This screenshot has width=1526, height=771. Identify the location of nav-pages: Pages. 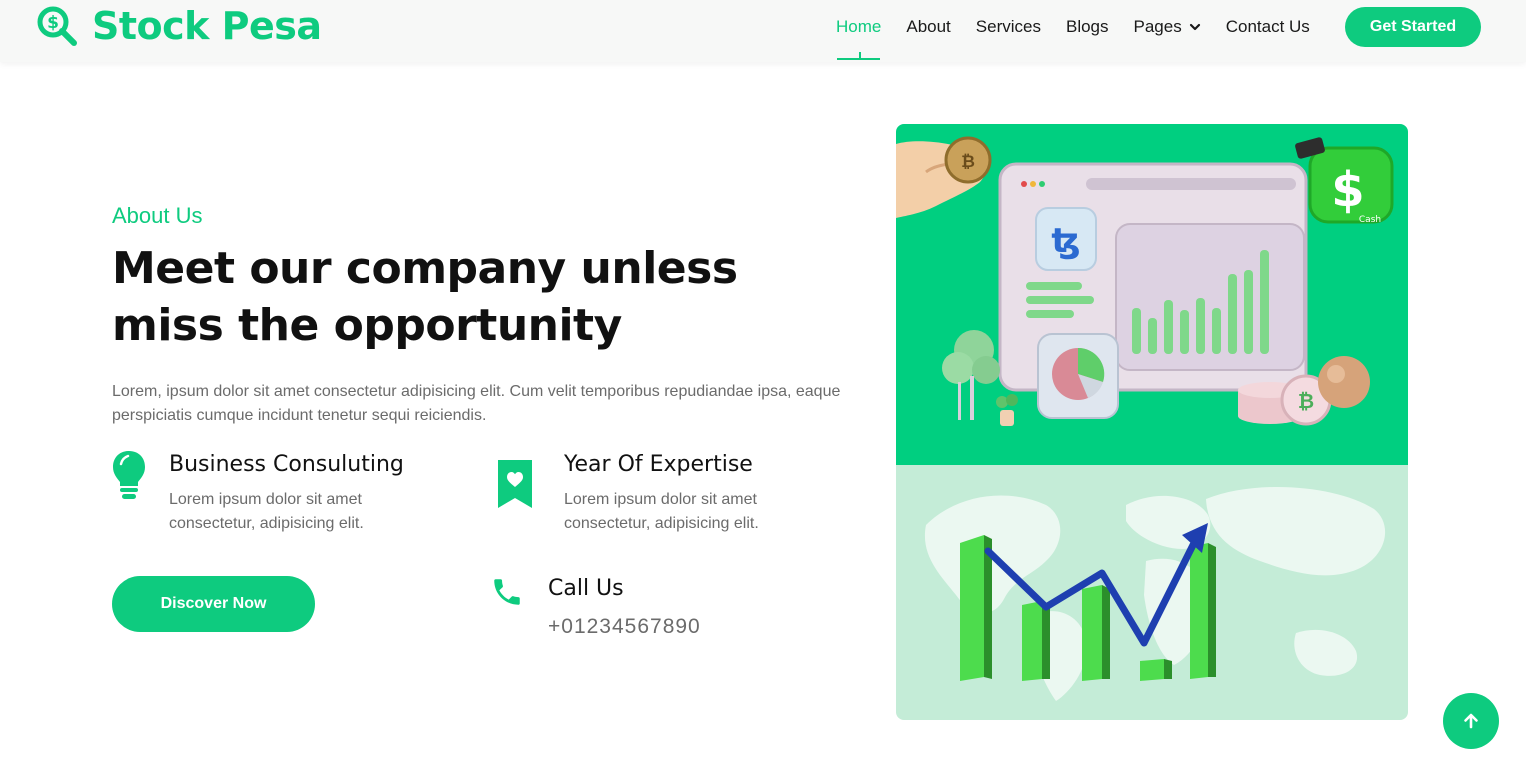
(1167, 27).